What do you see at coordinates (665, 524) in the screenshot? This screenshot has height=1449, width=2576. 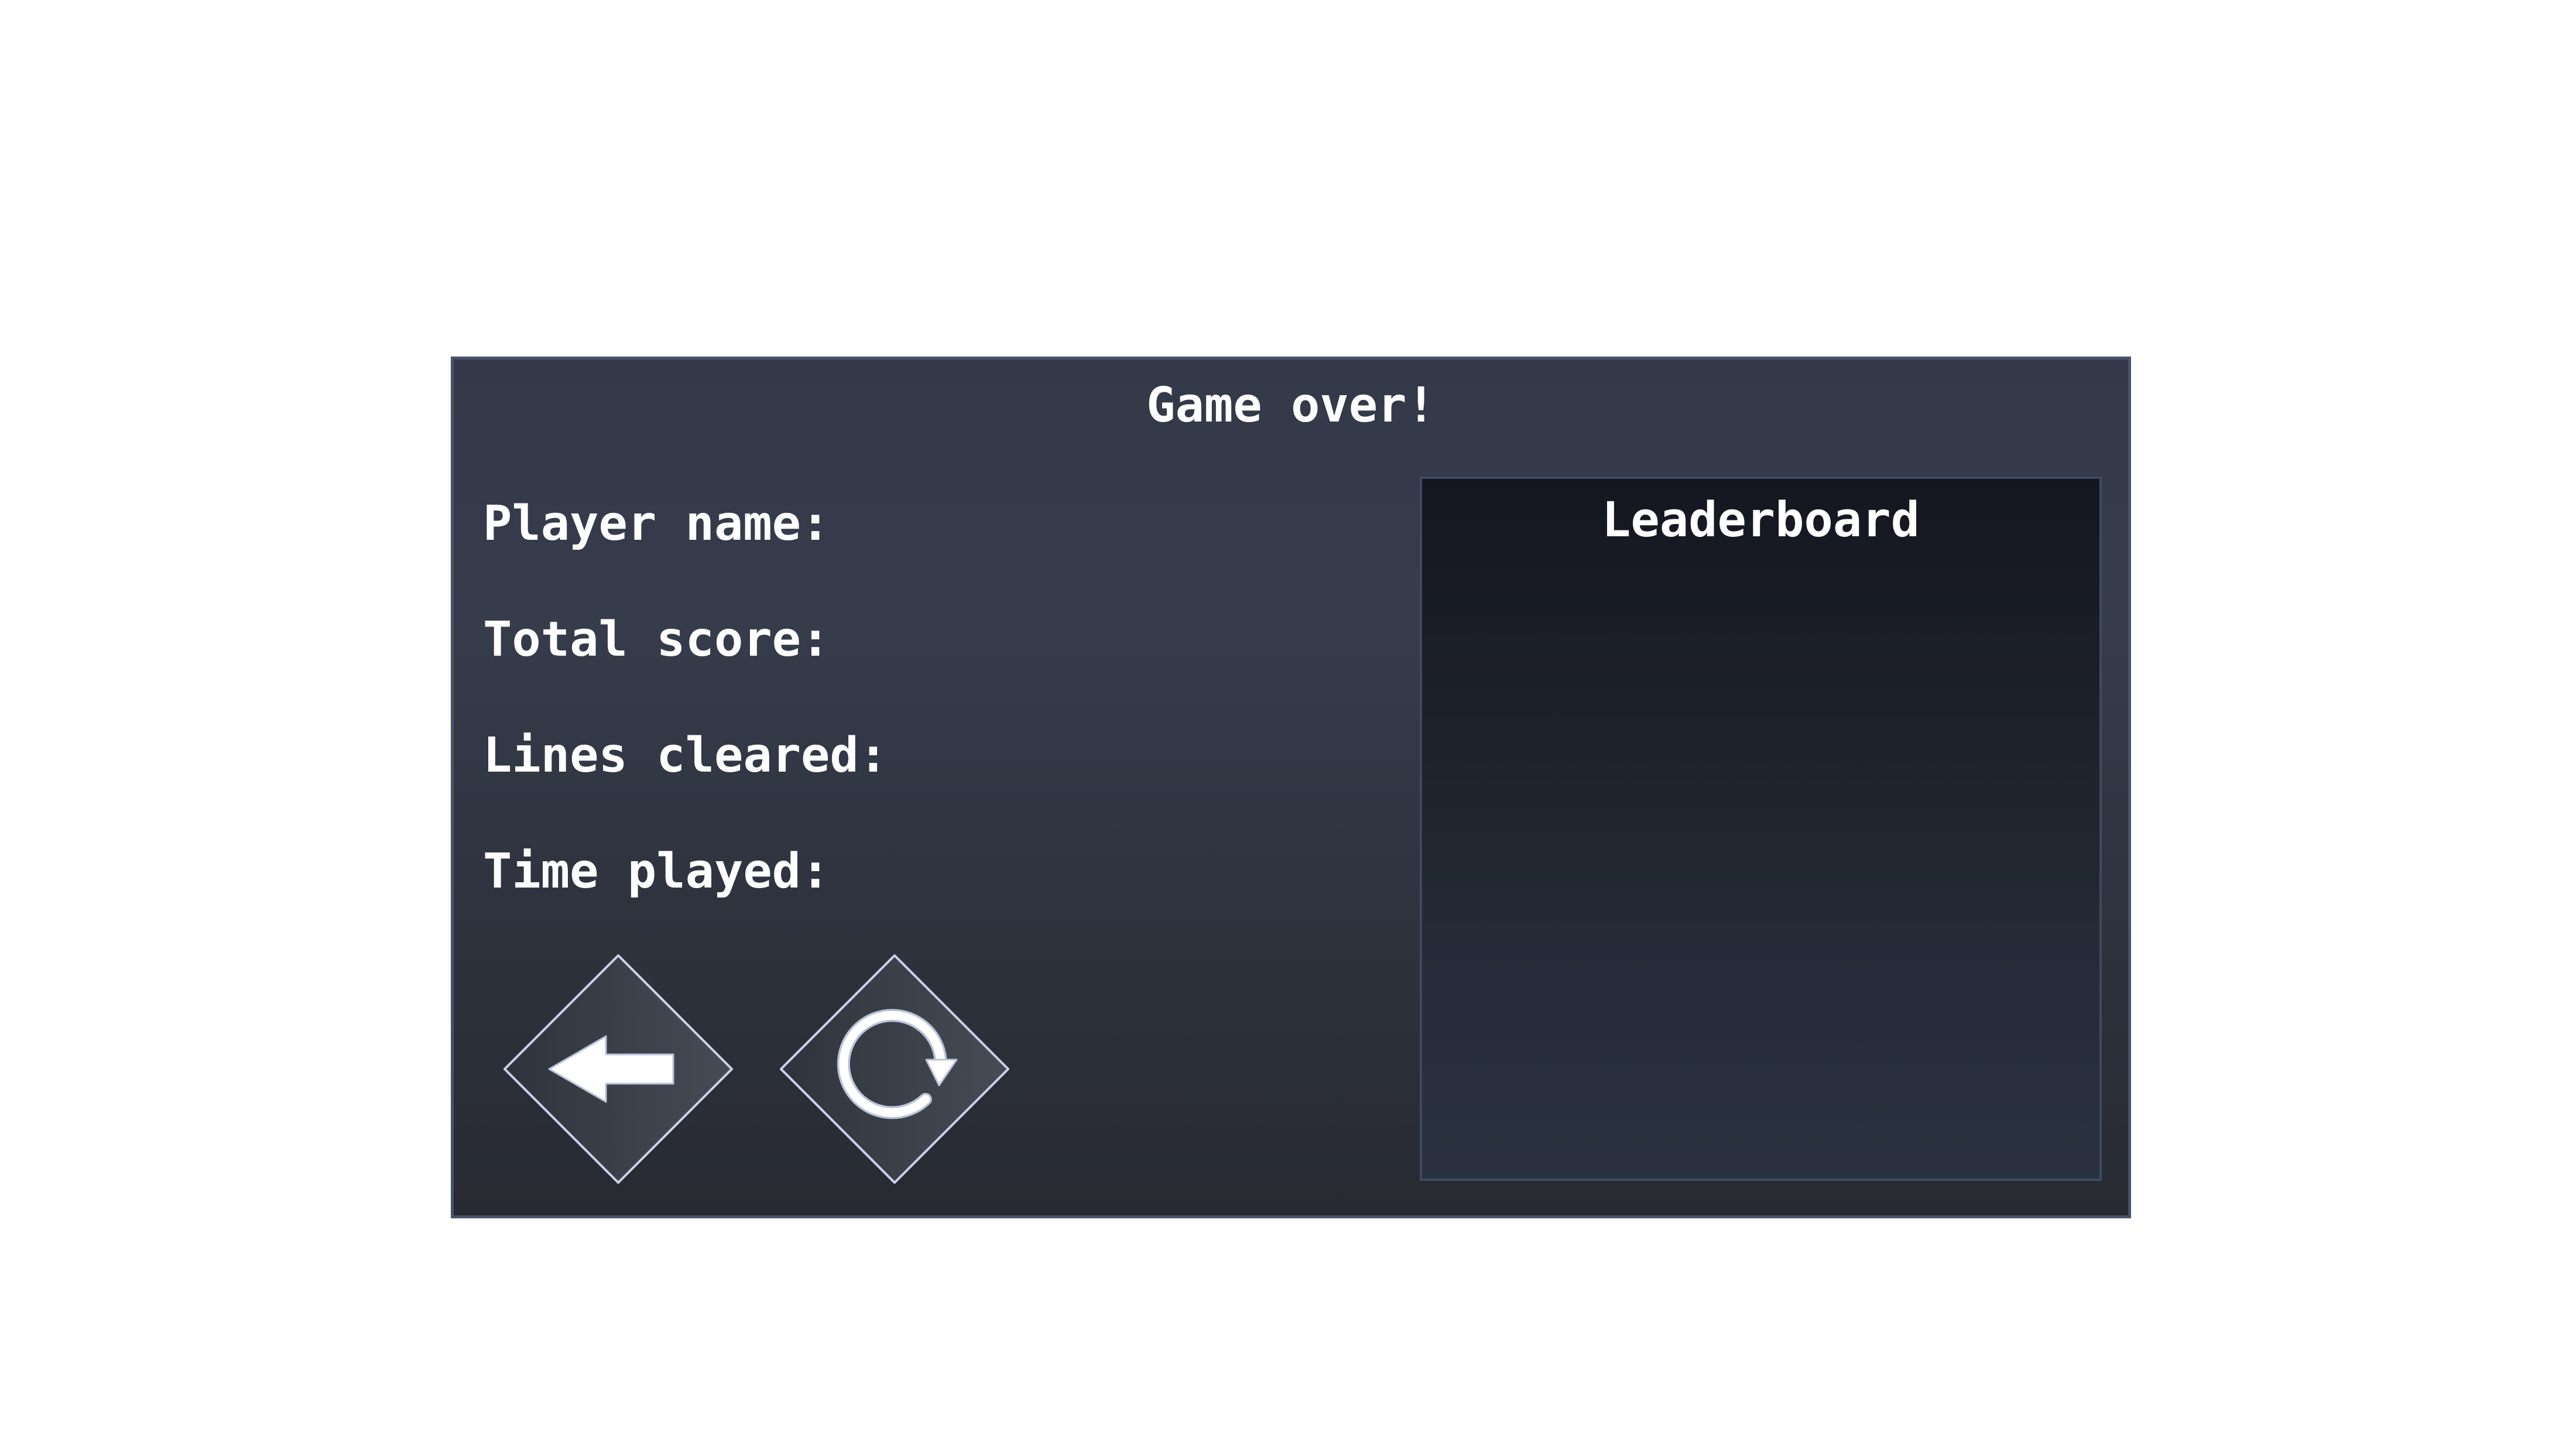 I see `player-name-row: Player name:` at bounding box center [665, 524].